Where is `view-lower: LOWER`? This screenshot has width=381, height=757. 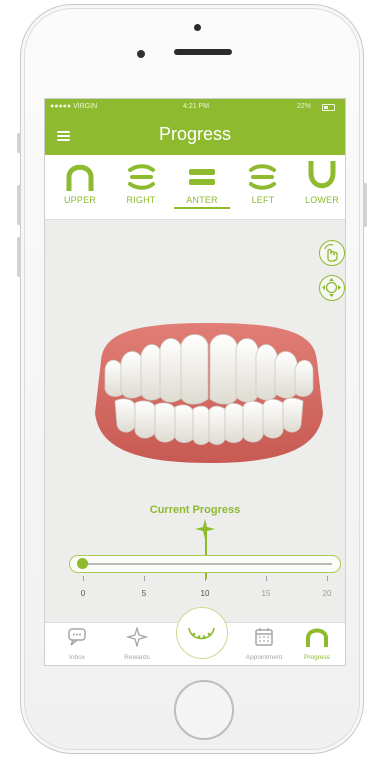
view-lower: LOWER is located at coordinates (319, 183).